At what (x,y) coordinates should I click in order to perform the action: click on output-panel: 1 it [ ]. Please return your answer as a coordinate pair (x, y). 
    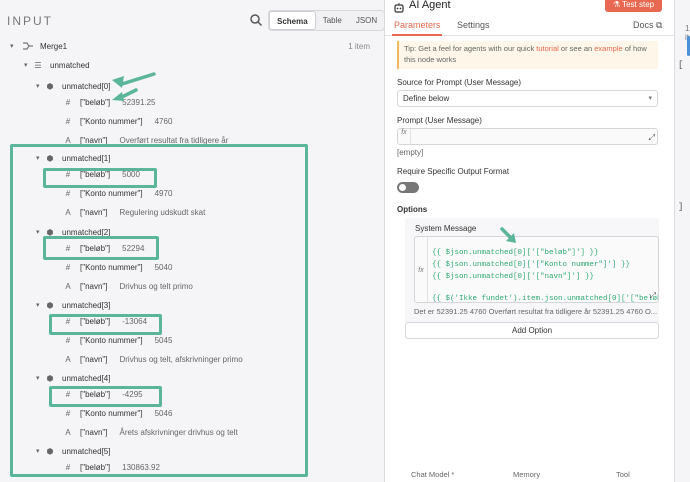
    Looking at the image, I should click on (682, 241).